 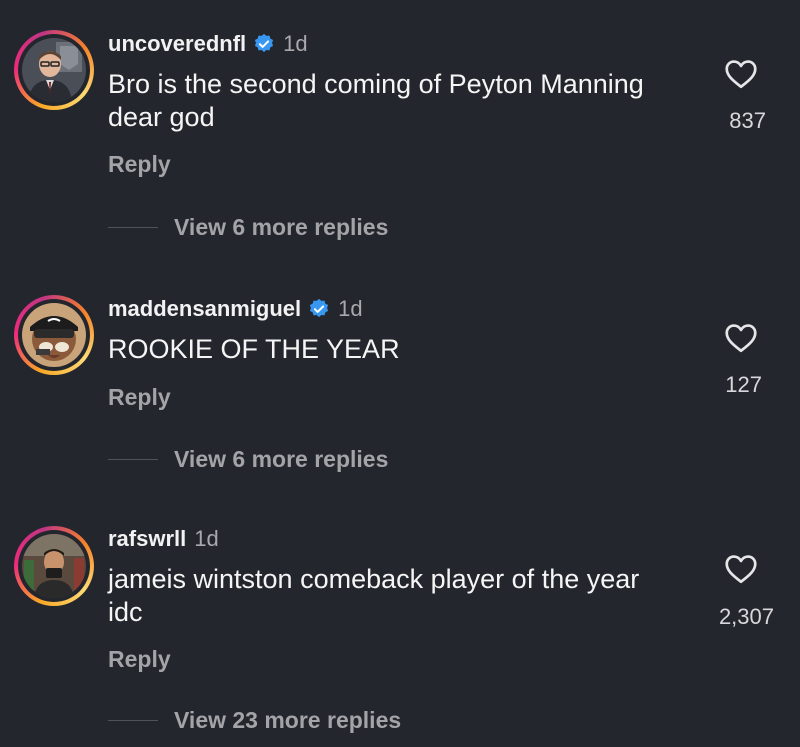 I want to click on comment-header: uncoverednfl 1d, so click(x=208, y=44).